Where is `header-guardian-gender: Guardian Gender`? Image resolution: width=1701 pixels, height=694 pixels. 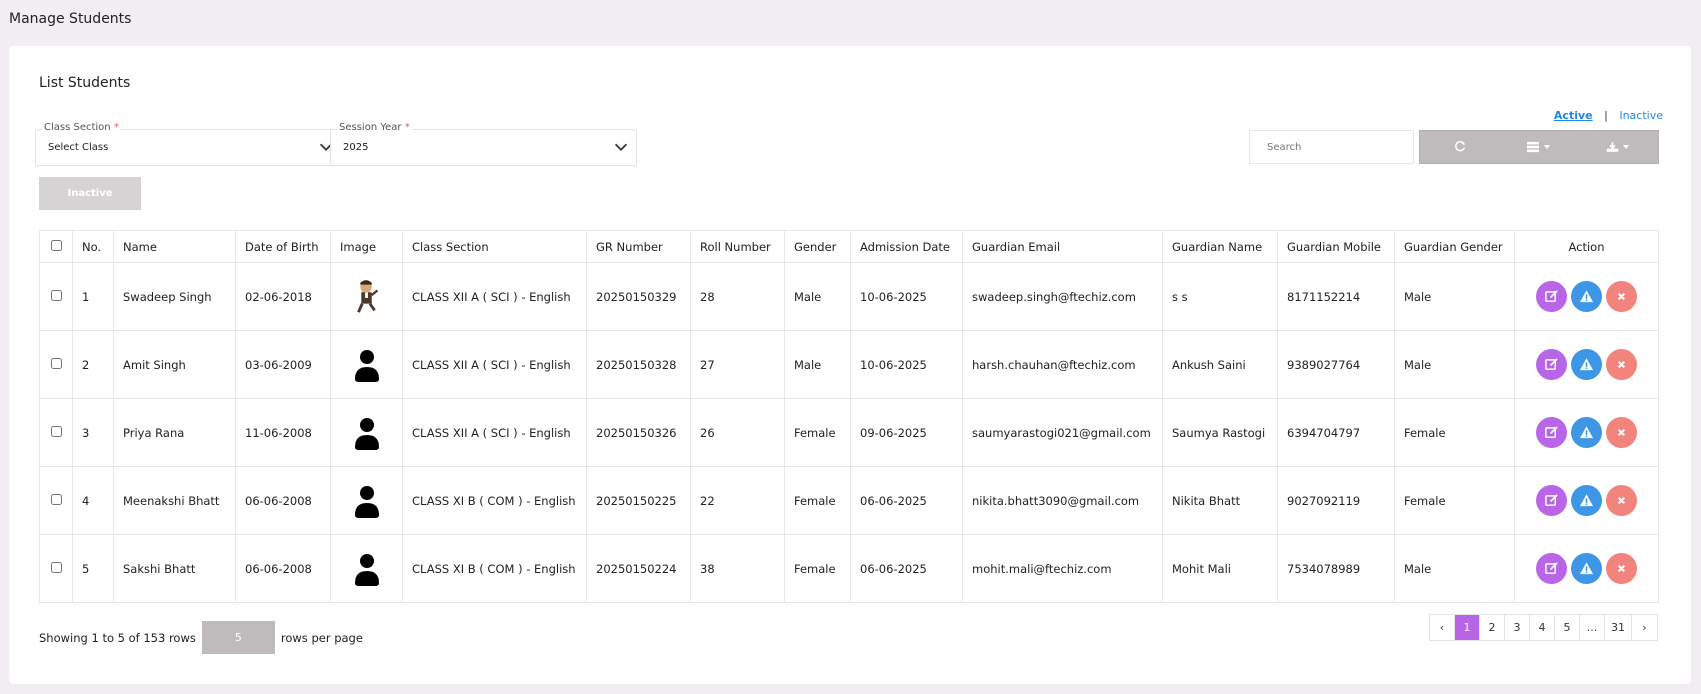
header-guardian-gender: Guardian Gender is located at coordinates (1454, 246).